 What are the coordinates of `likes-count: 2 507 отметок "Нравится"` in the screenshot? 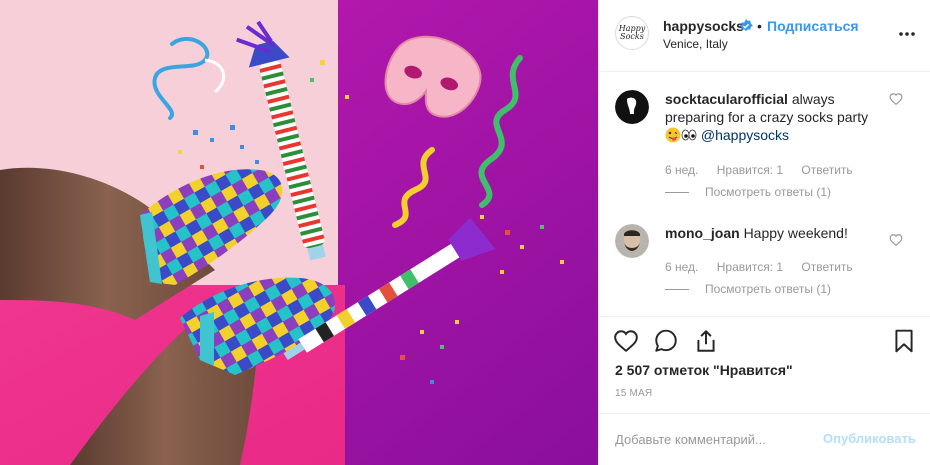 It's located at (704, 370).